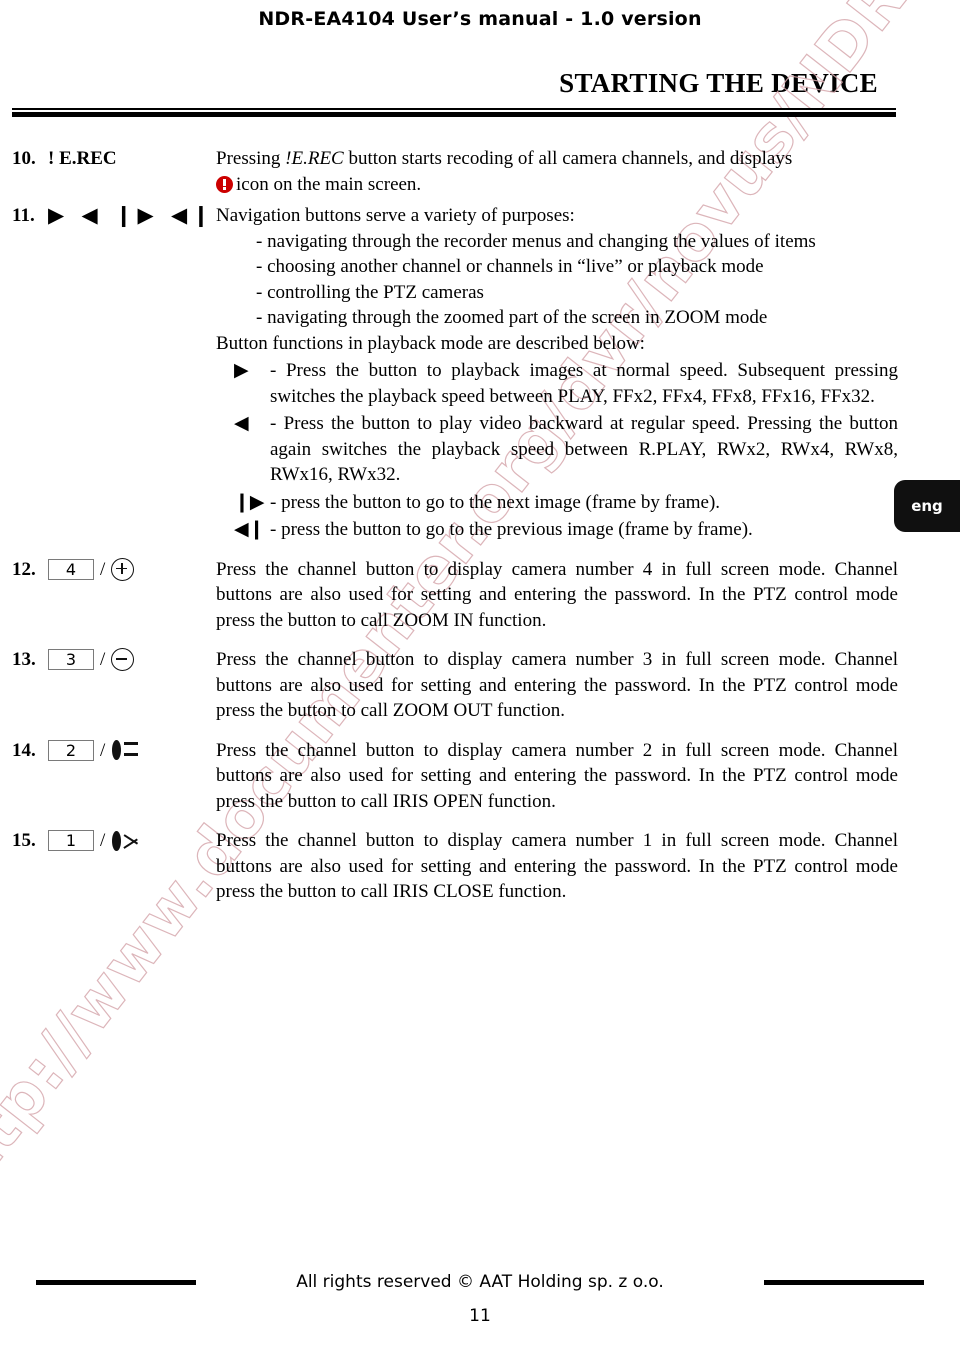 The height and width of the screenshot is (1372, 960). Describe the element at coordinates (241, 370) in the screenshot. I see `play-forward-icon: ▶` at that location.